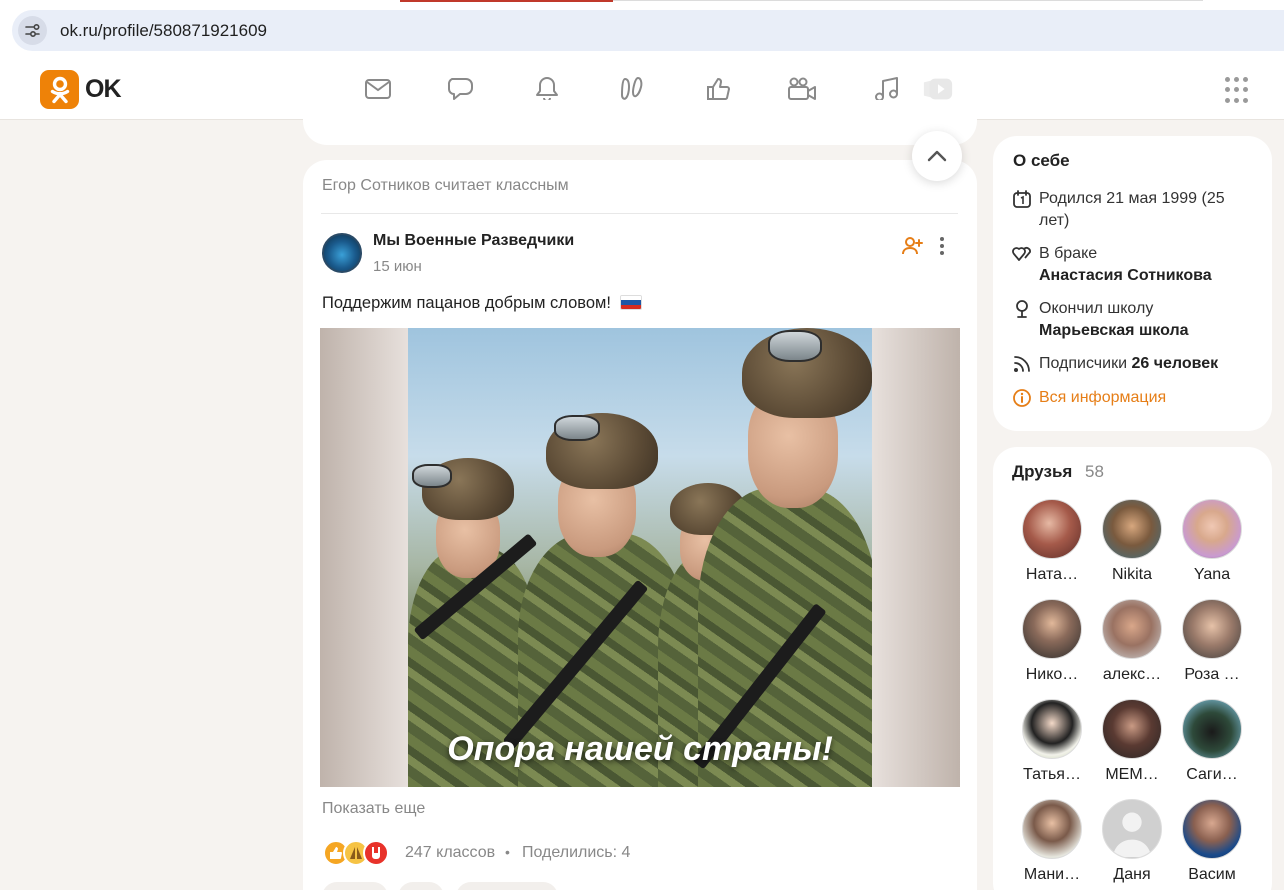 The image size is (1284, 890). I want to click on friends-count: 58, so click(1094, 472).